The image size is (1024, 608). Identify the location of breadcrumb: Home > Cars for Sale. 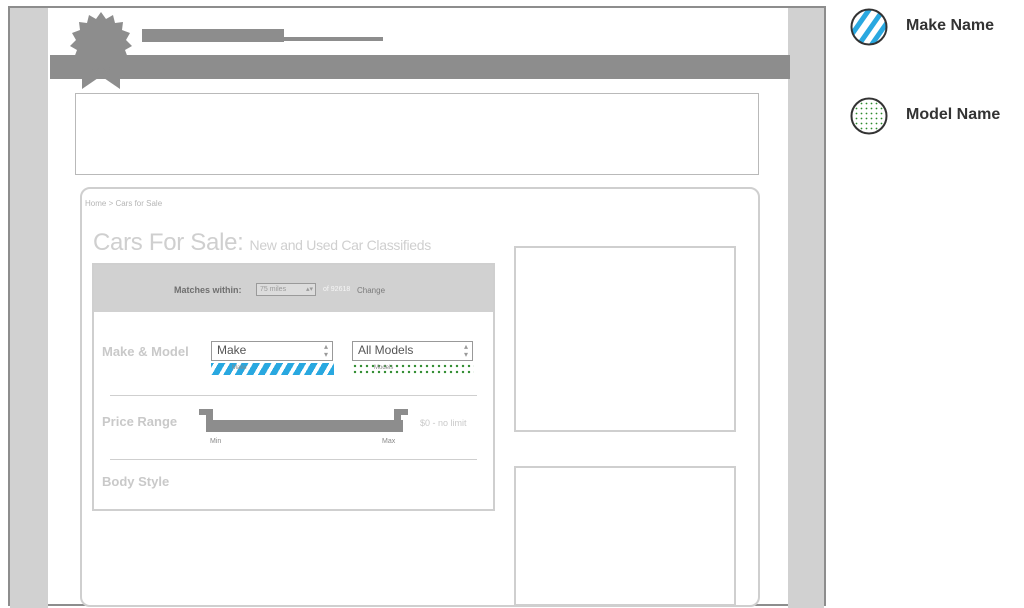
(123, 203).